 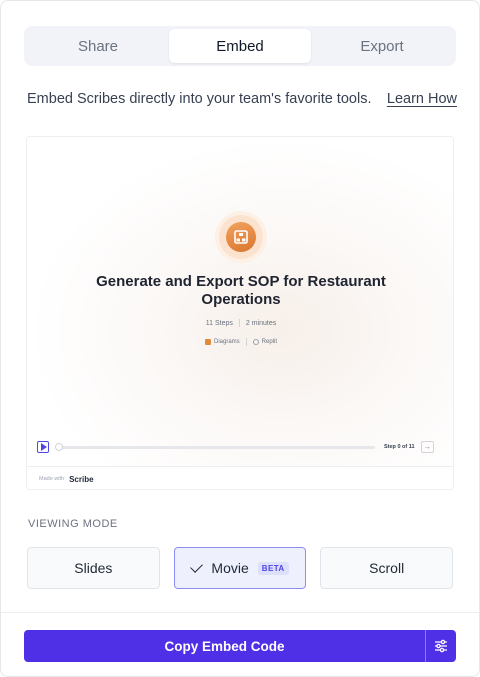 I want to click on tag-diagrams: Diagrams, so click(x=222, y=342).